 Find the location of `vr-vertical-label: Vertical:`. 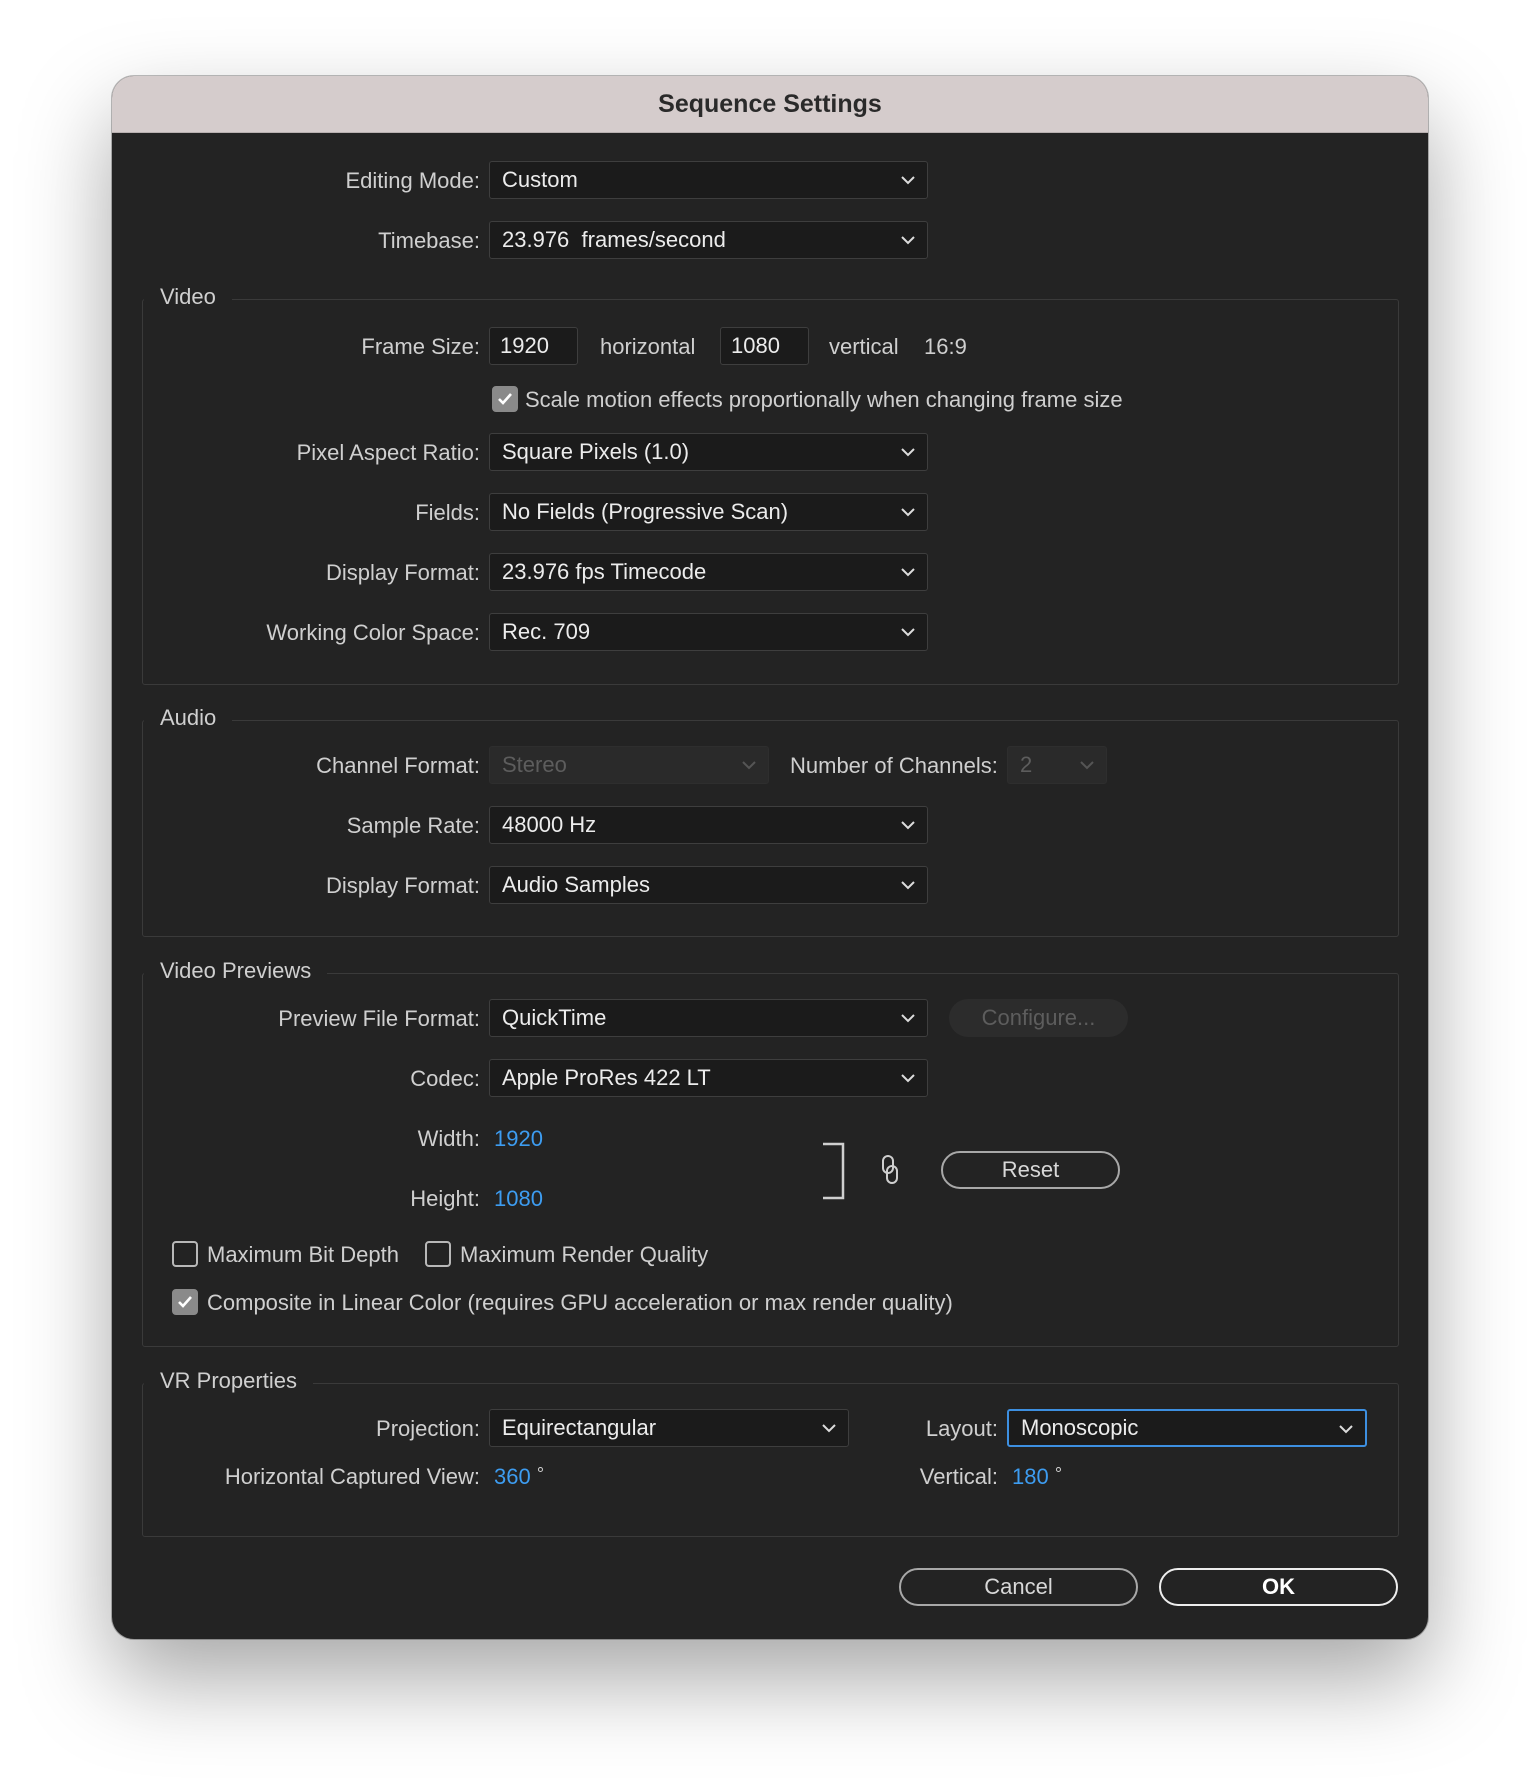

vr-vertical-label: Vertical: is located at coordinates (958, 1476).